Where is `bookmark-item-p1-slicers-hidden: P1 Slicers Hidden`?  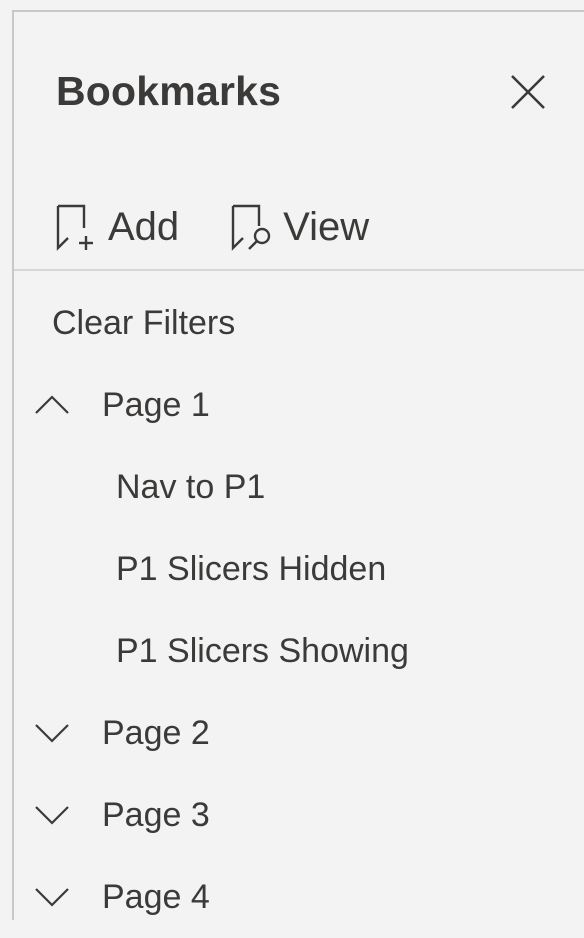 bookmark-item-p1-slicers-hidden: P1 Slicers Hidden is located at coordinates (299, 569).